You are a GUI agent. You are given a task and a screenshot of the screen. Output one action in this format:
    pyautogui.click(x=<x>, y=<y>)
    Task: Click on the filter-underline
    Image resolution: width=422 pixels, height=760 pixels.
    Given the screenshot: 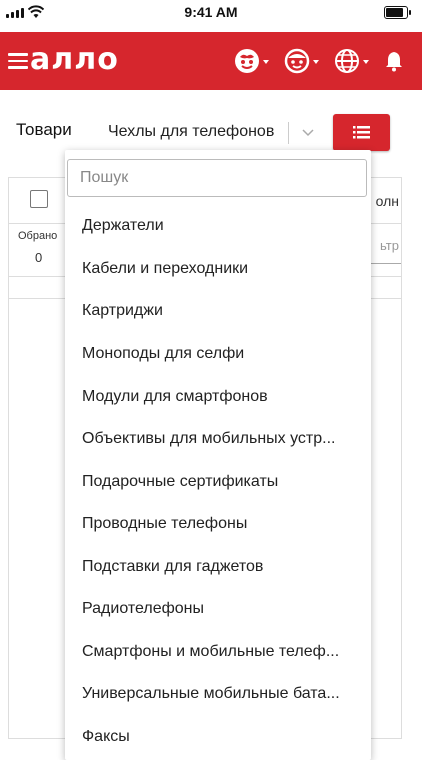 What is the action you would take?
    pyautogui.click(x=386, y=263)
    